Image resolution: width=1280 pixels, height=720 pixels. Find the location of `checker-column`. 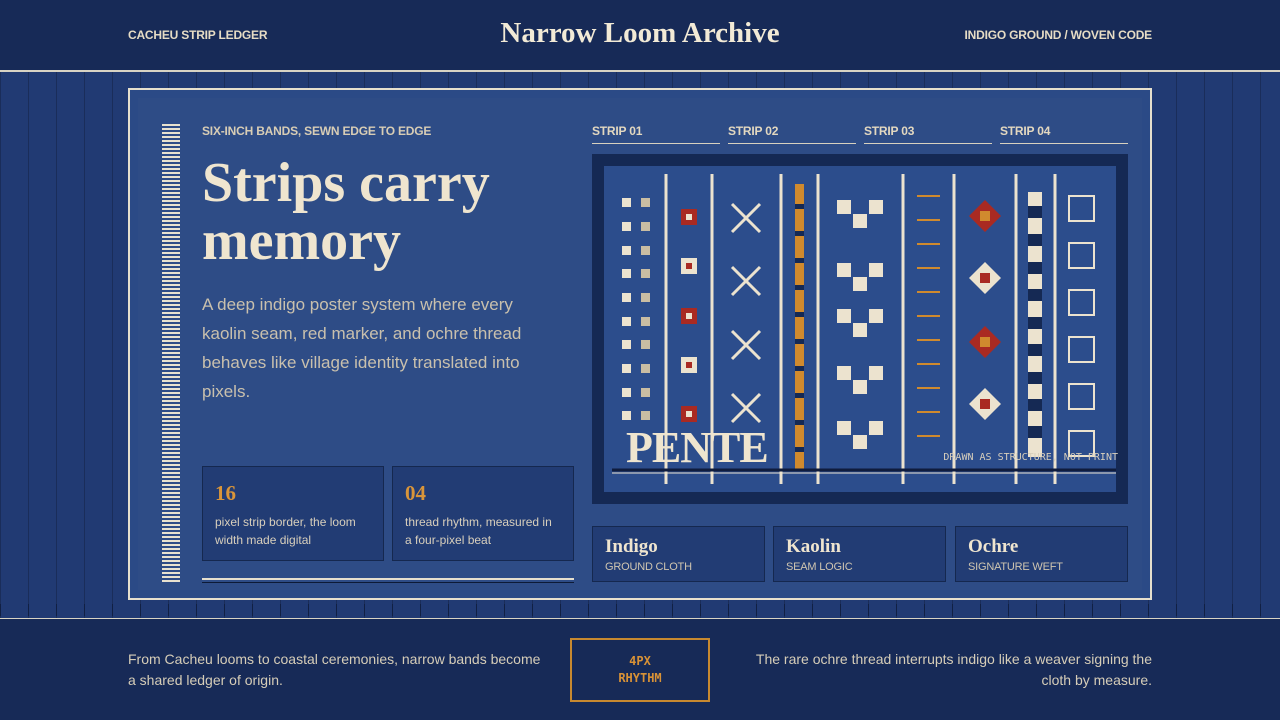

checker-column is located at coordinates (1035, 324).